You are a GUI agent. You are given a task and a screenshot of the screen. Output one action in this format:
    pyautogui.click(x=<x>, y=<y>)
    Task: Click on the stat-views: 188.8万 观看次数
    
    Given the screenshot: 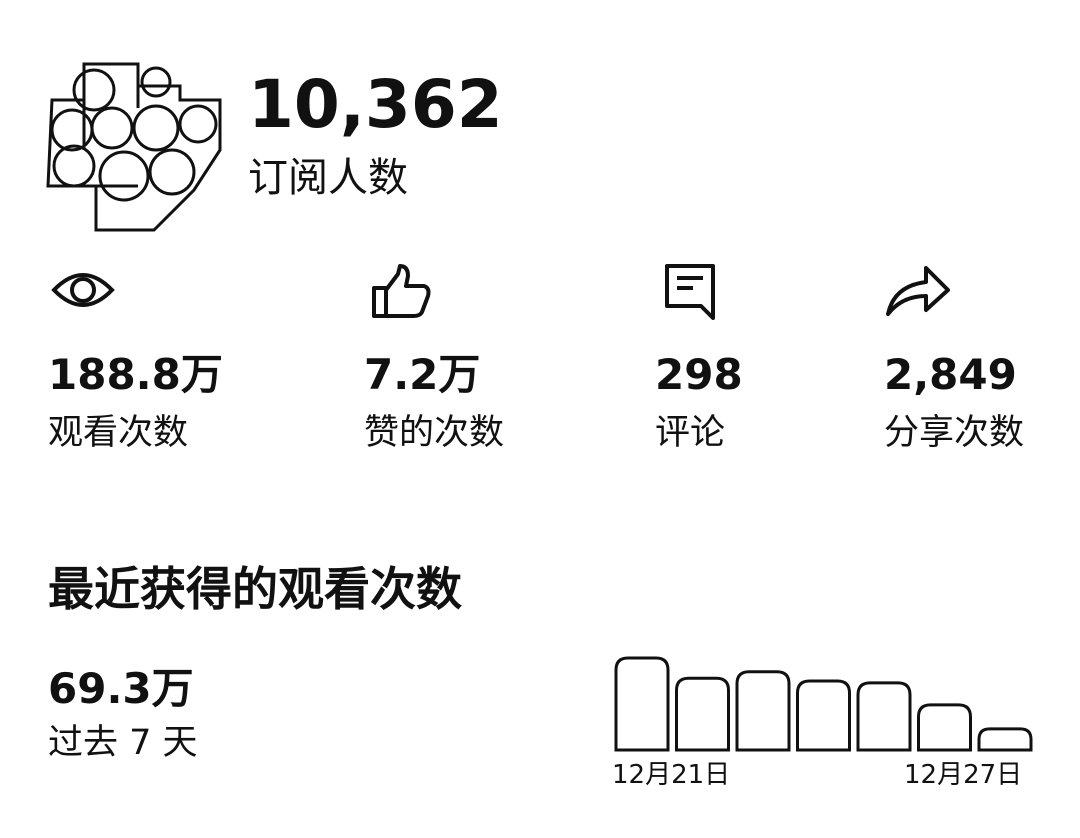 What is the action you would take?
    pyautogui.click(x=168, y=362)
    